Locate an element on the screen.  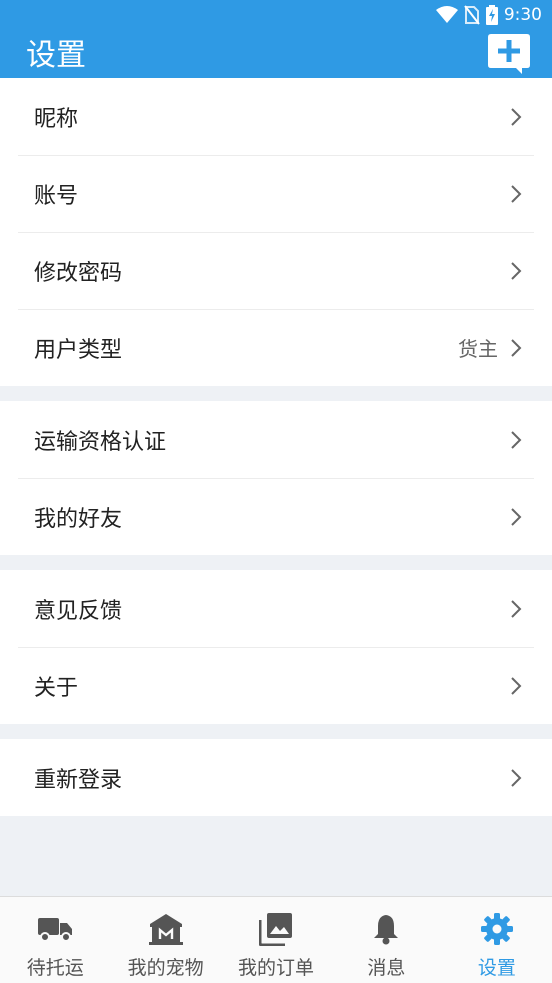
user-type-value: 货主 is located at coordinates (478, 349).